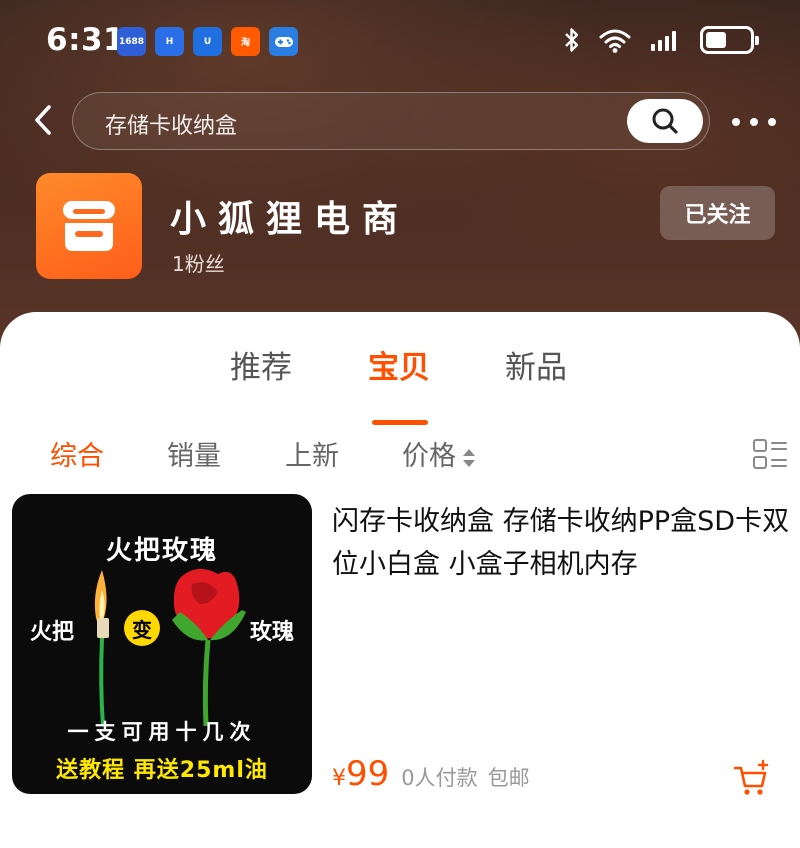 Image resolution: width=800 pixels, height=848 pixels. What do you see at coordinates (368, 774) in the screenshot?
I see `product-price: 99` at bounding box center [368, 774].